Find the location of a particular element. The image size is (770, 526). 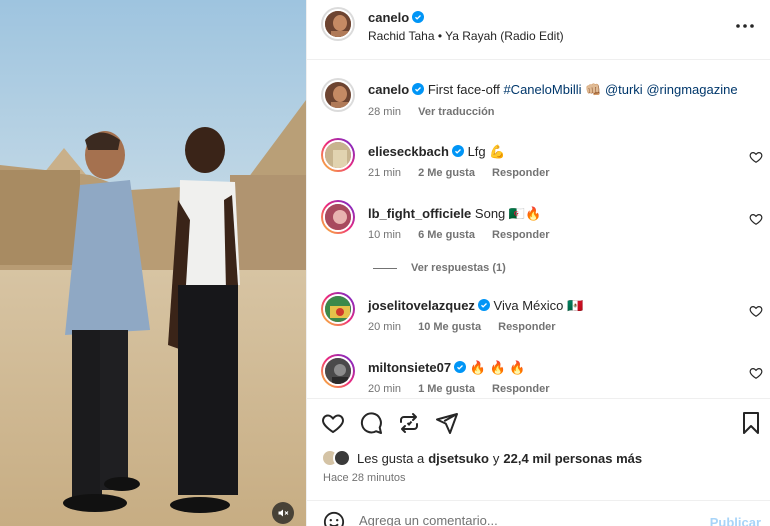

mute-button is located at coordinates (283, 513).